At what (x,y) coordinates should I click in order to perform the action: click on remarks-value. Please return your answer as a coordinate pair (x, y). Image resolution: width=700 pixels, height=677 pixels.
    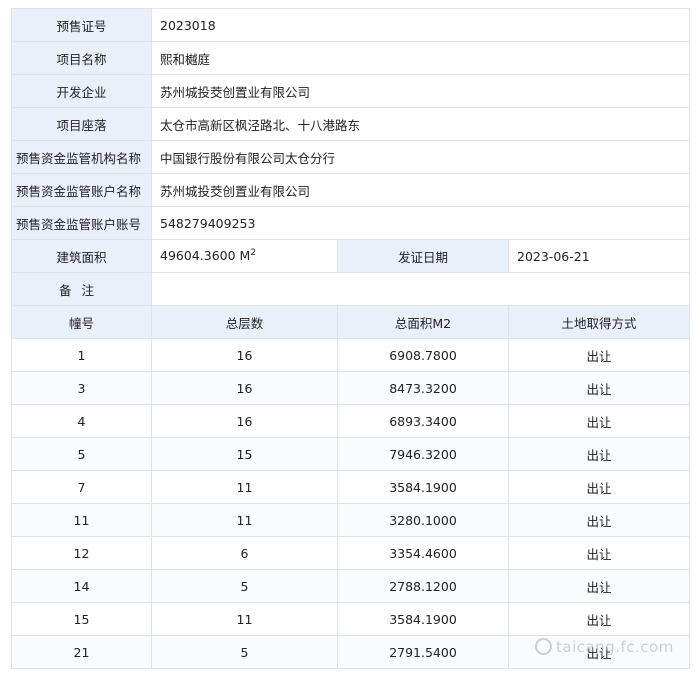
    Looking at the image, I should click on (420, 289).